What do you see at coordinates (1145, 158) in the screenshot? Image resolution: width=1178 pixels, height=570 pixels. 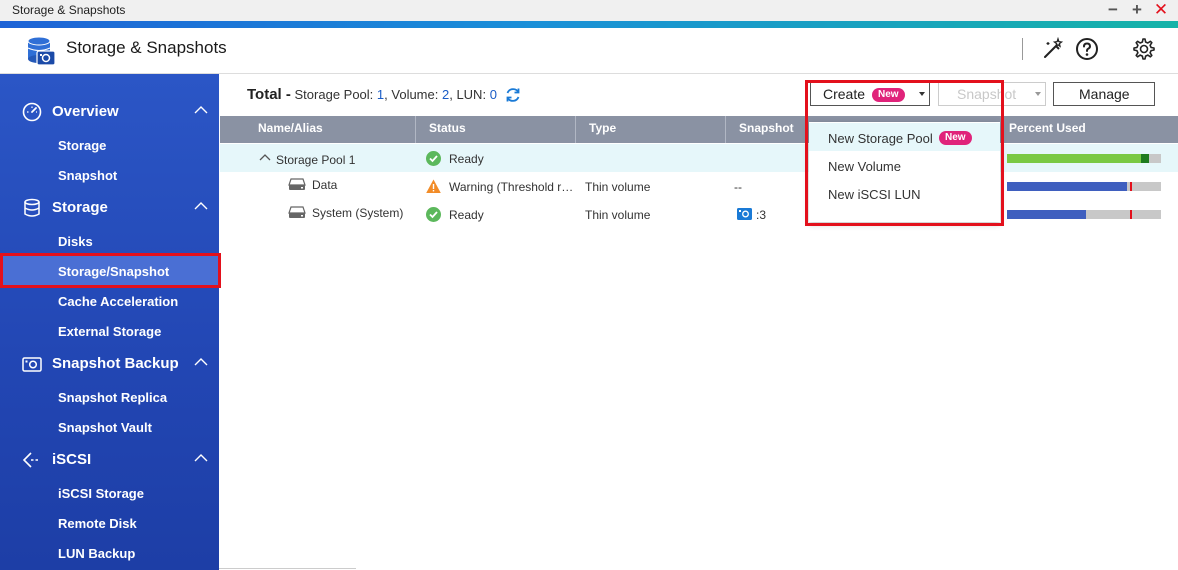 I see `reserved-fill` at bounding box center [1145, 158].